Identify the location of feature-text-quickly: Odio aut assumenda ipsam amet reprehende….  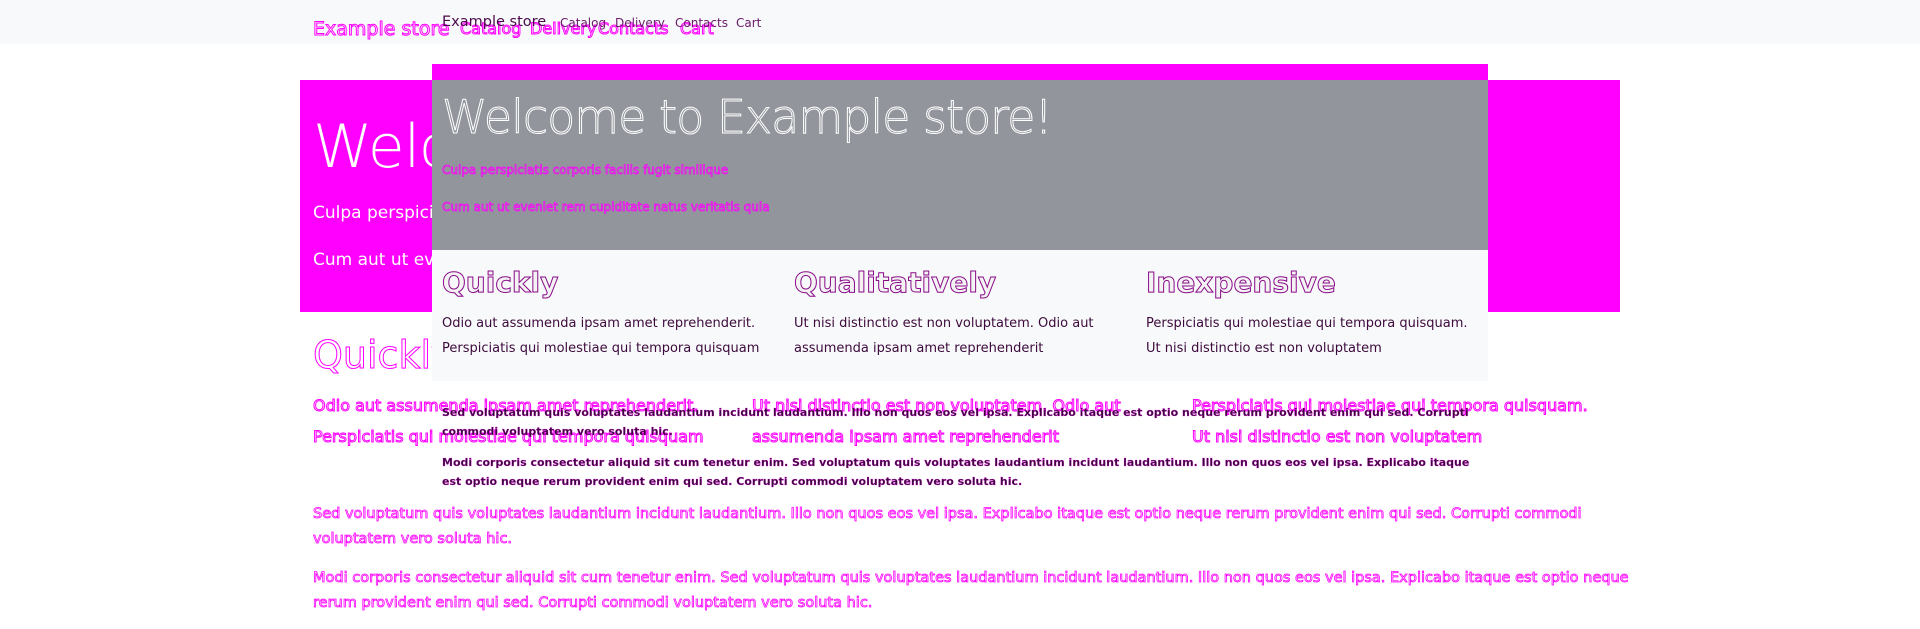
(601, 336).